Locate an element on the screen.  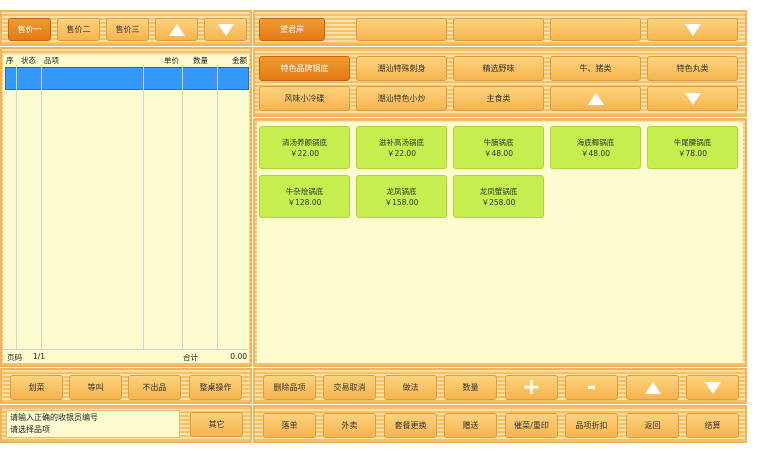
price-tabs-panel: 售价一 售价二 售价三 is located at coordinates (126, 28).